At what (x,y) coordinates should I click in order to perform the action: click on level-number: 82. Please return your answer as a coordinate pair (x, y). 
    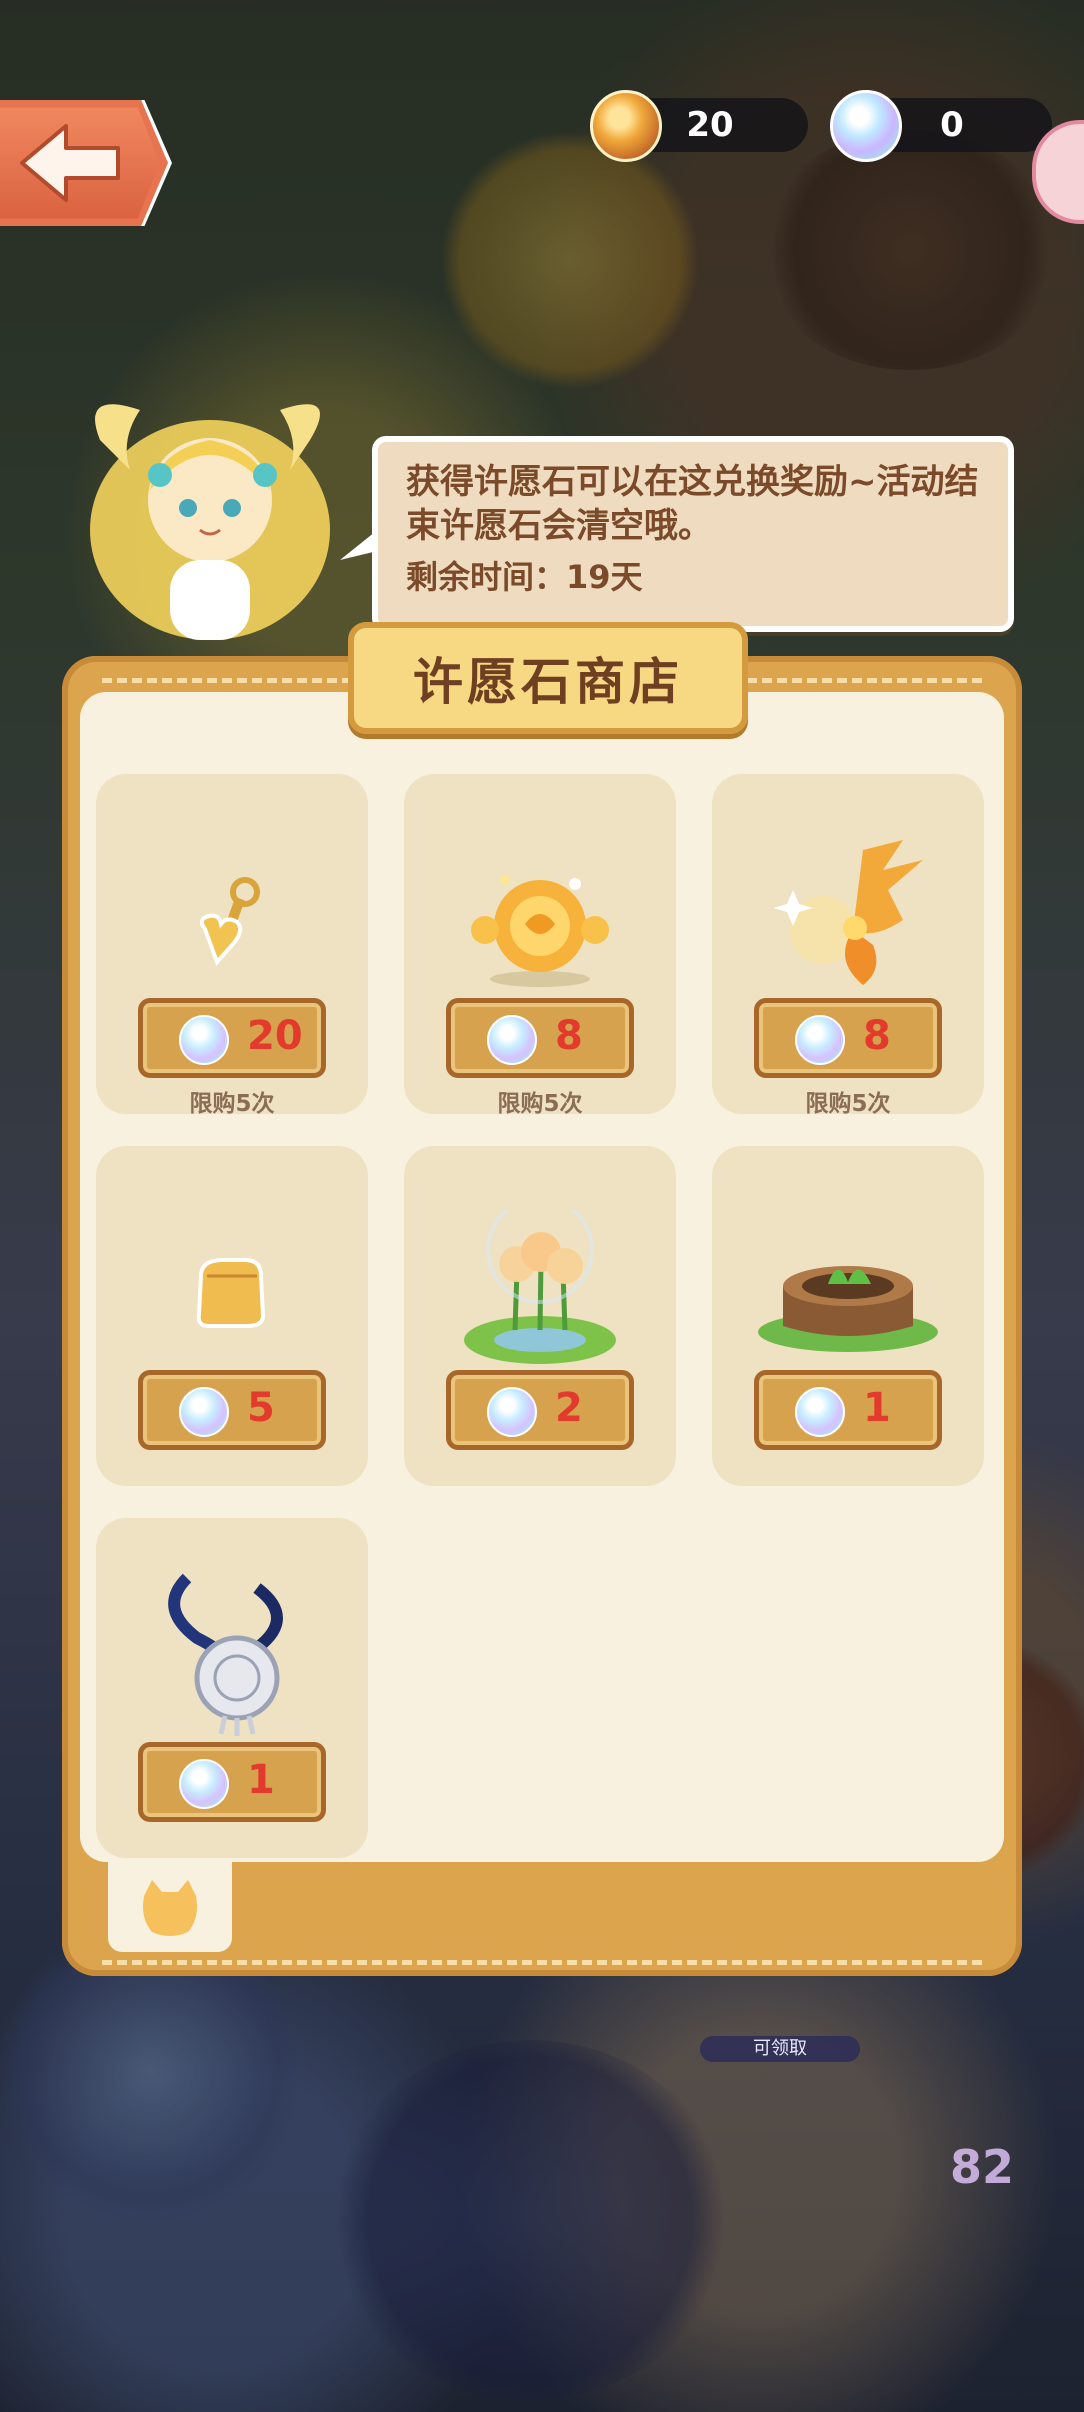
    Looking at the image, I should click on (982, 2167).